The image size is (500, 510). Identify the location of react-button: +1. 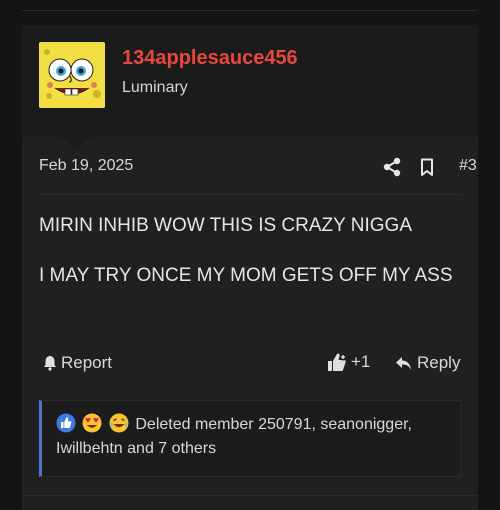
(348, 362).